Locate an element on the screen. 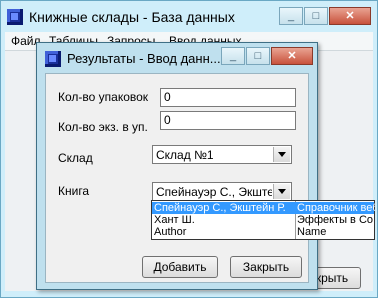 The height and width of the screenshot is (298, 378). book-option-author: Хант Ш. is located at coordinates (174, 220).